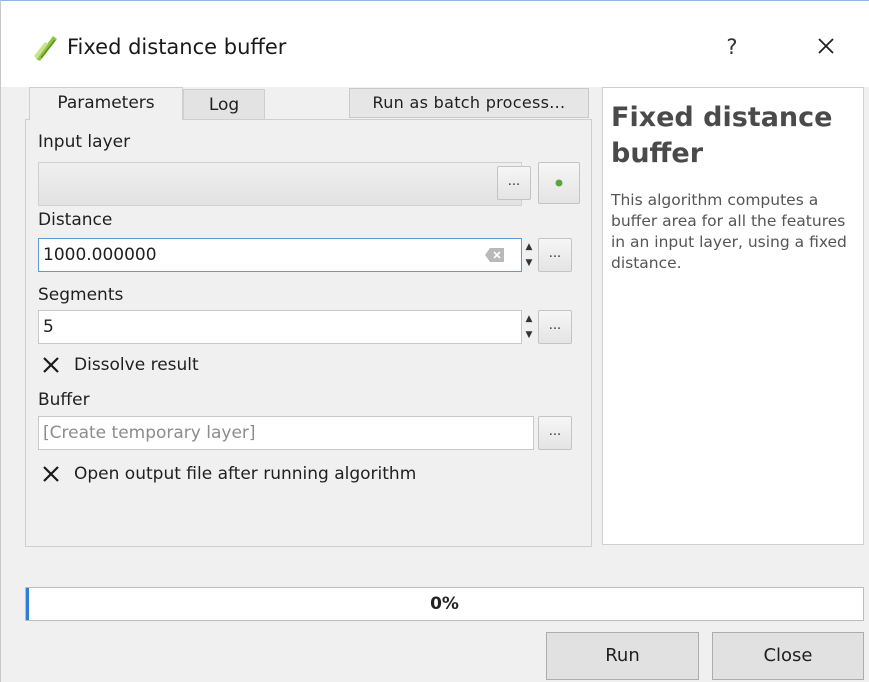 This screenshot has width=869, height=682. I want to click on distance-value: 1000.000000, so click(100, 255).